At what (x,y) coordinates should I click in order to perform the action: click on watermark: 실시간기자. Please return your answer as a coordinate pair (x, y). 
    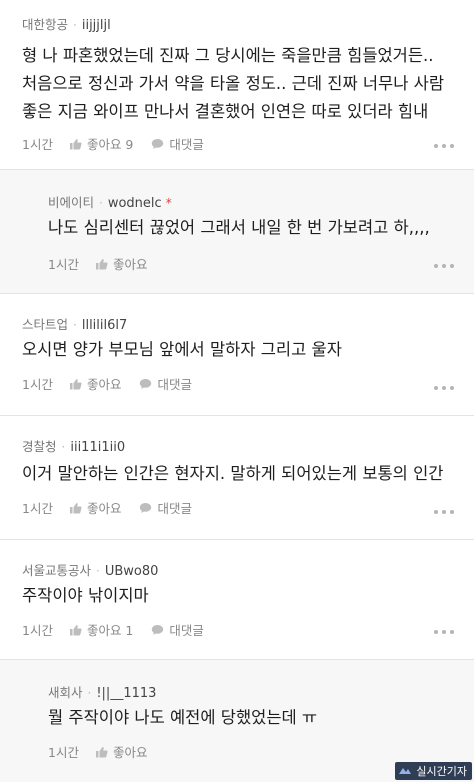
    Looking at the image, I should click on (433, 771).